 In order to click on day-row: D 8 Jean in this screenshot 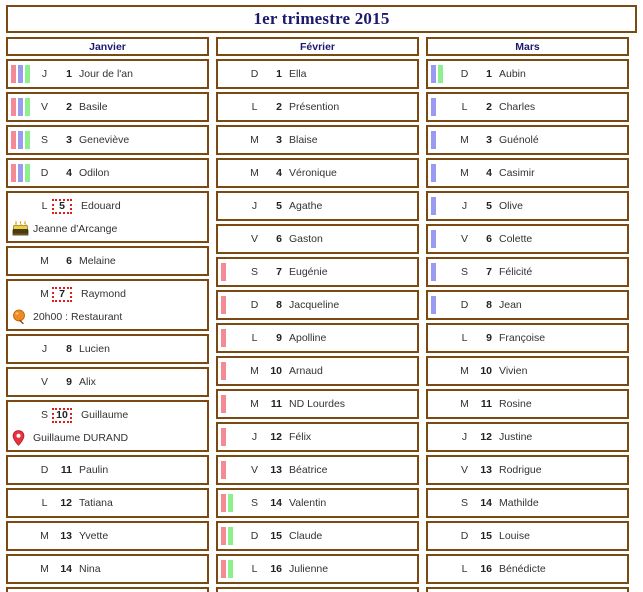, I will do `click(527, 305)`.